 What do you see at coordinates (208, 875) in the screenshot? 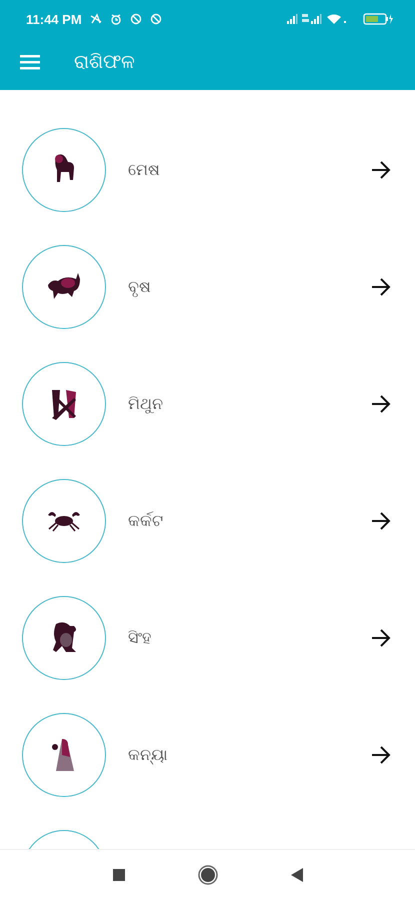
I see `home-icon` at bounding box center [208, 875].